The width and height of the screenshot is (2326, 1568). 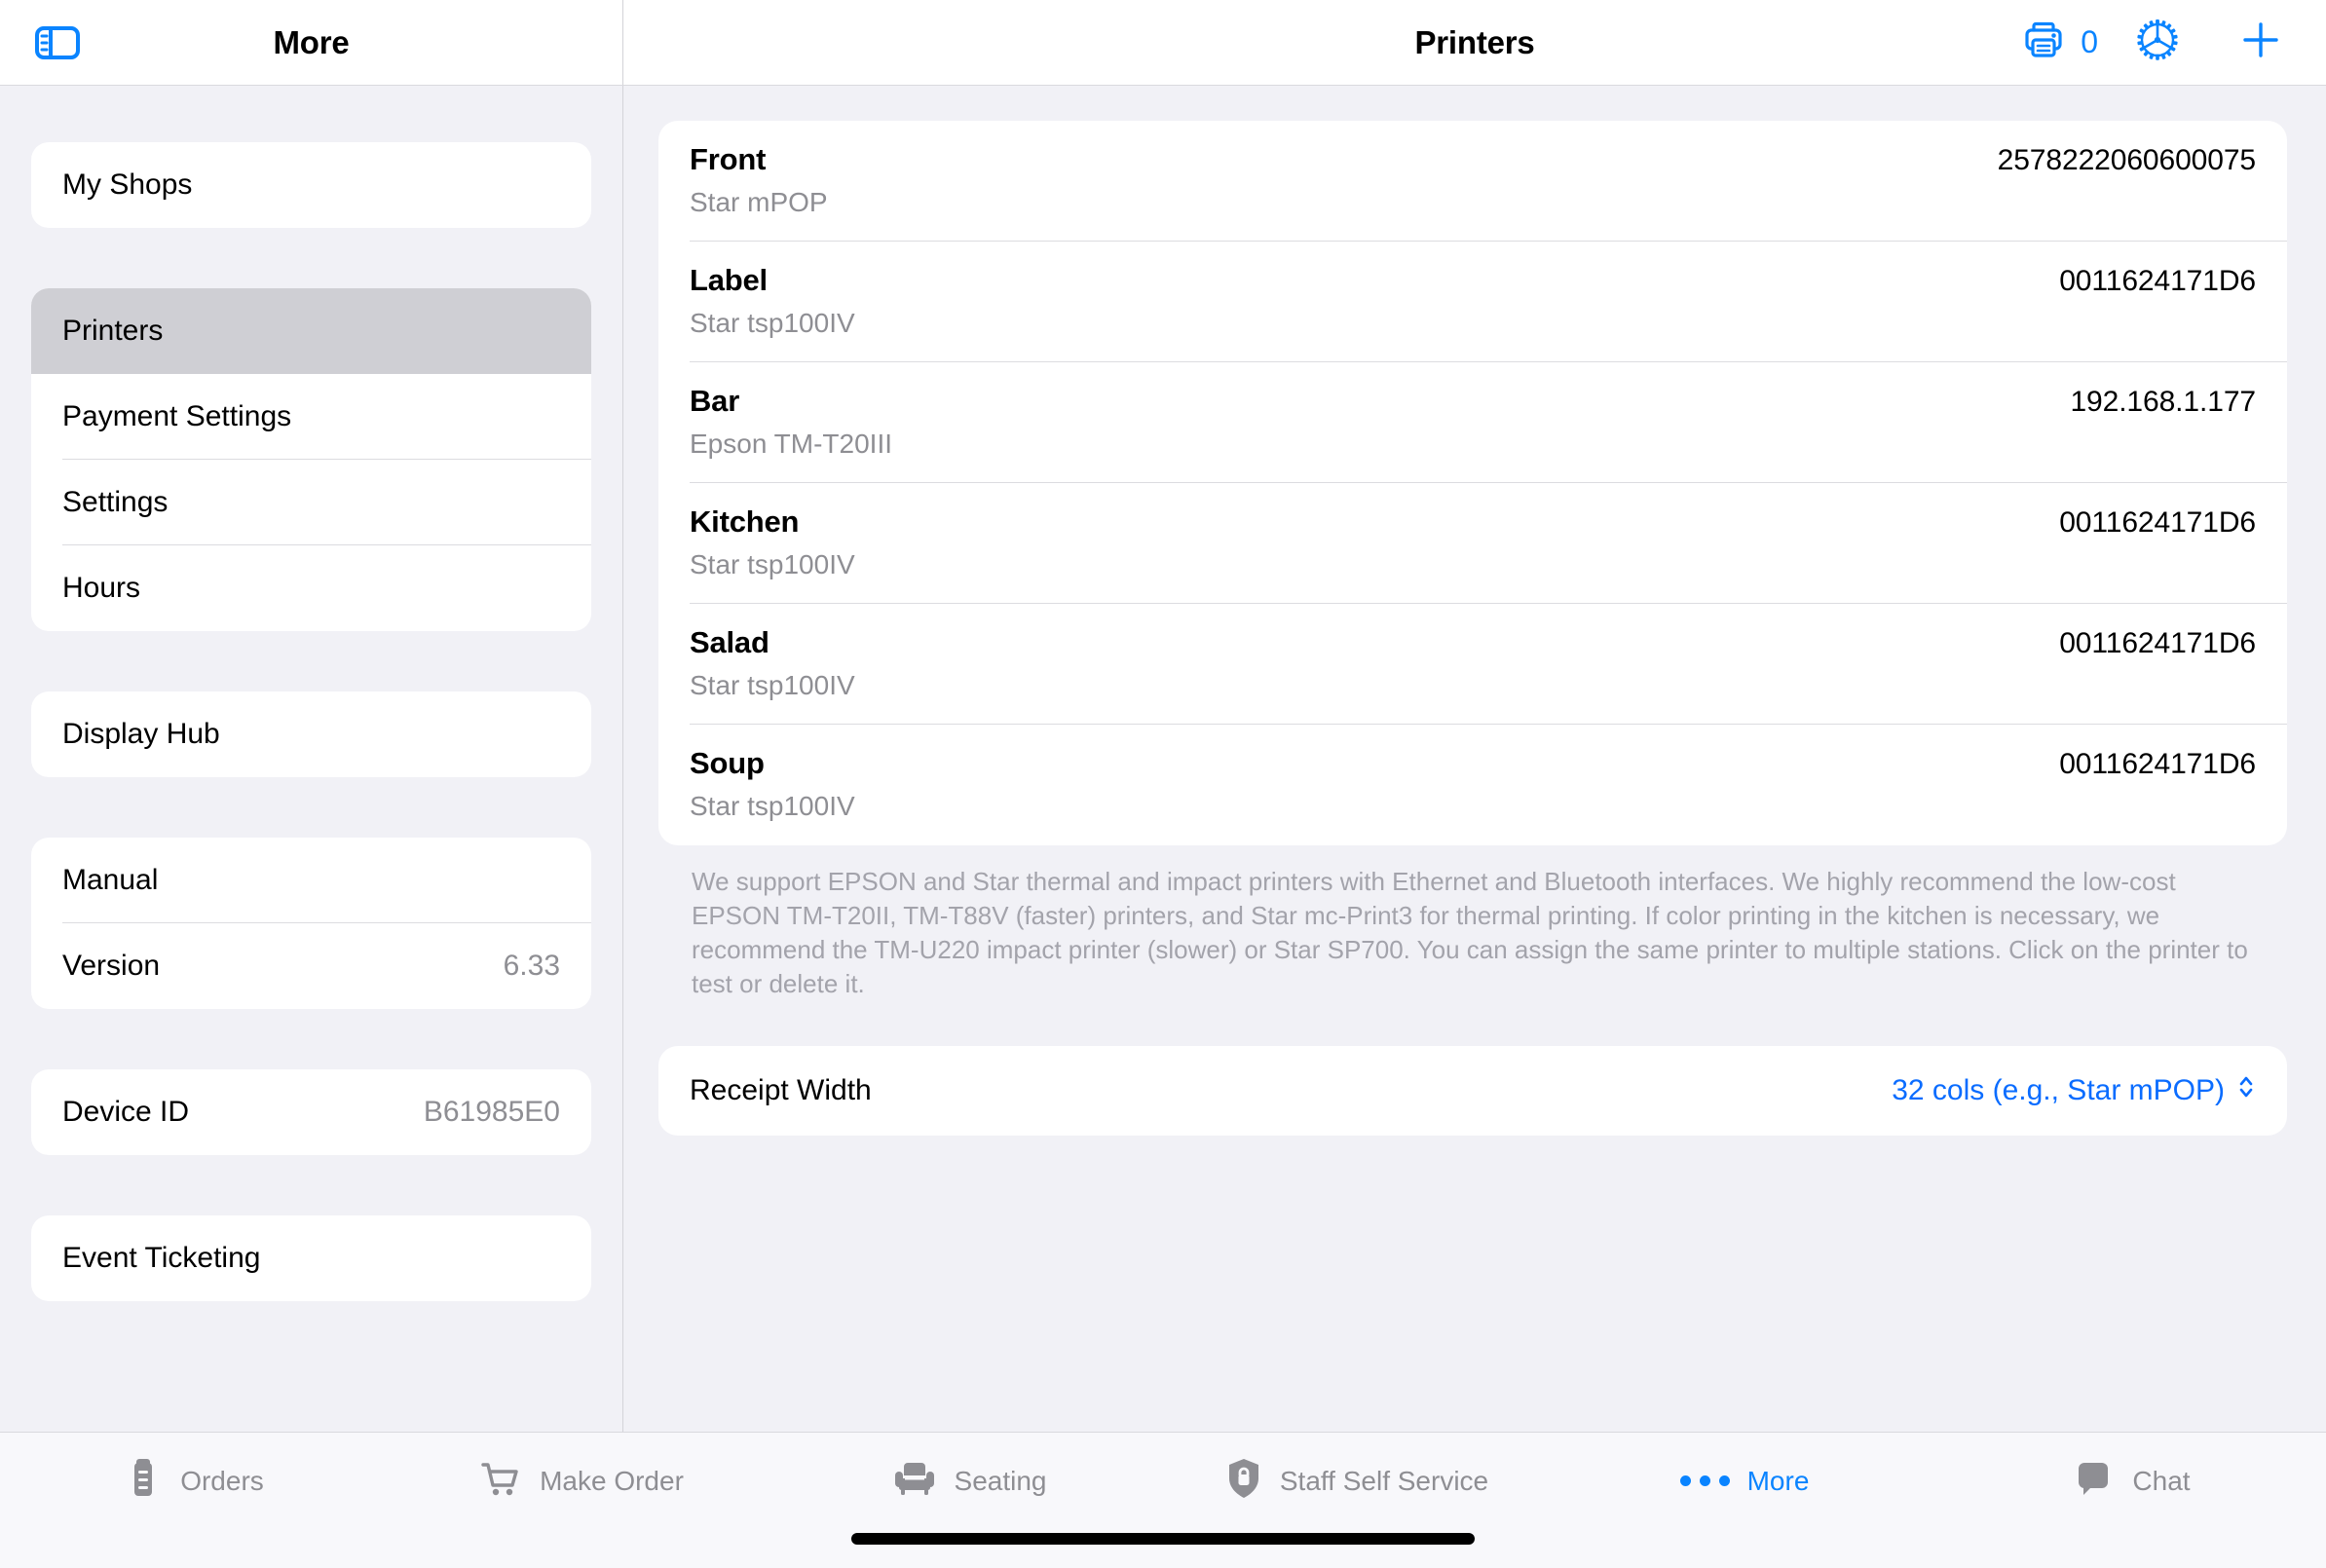 What do you see at coordinates (915, 1481) in the screenshot?
I see `armchair-icon` at bounding box center [915, 1481].